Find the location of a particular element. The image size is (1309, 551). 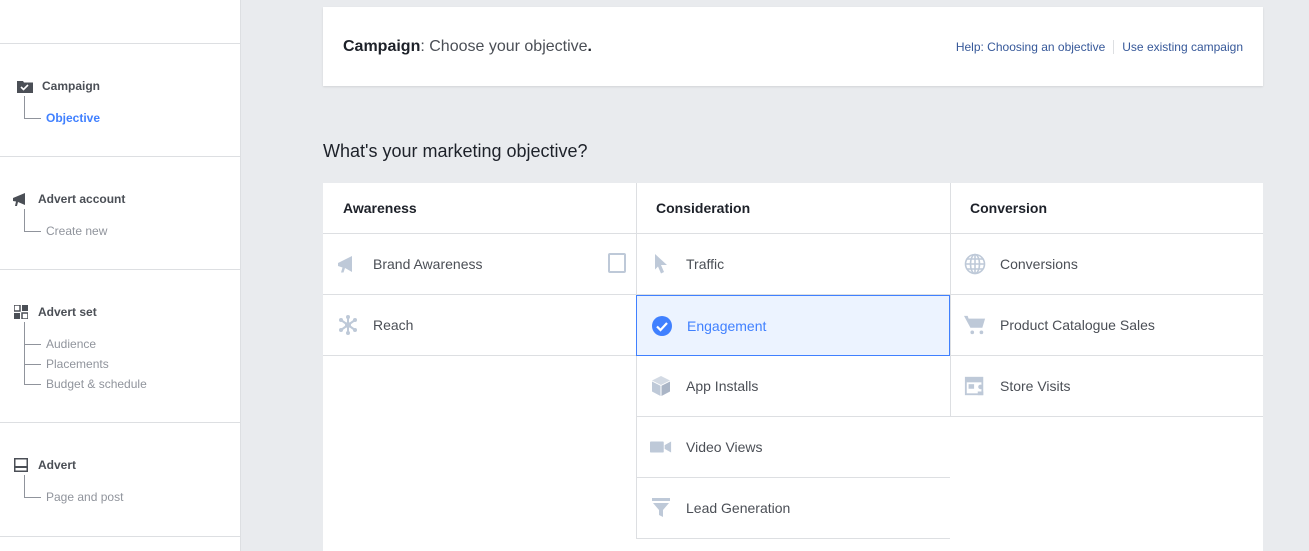

globe-icon is located at coordinates (975, 264).